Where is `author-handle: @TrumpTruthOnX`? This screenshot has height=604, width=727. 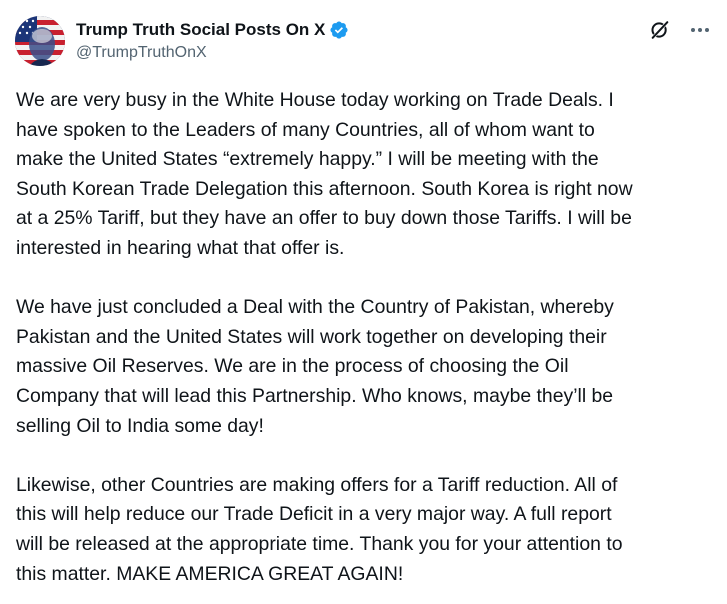 author-handle: @TrumpTruthOnX is located at coordinates (212, 53).